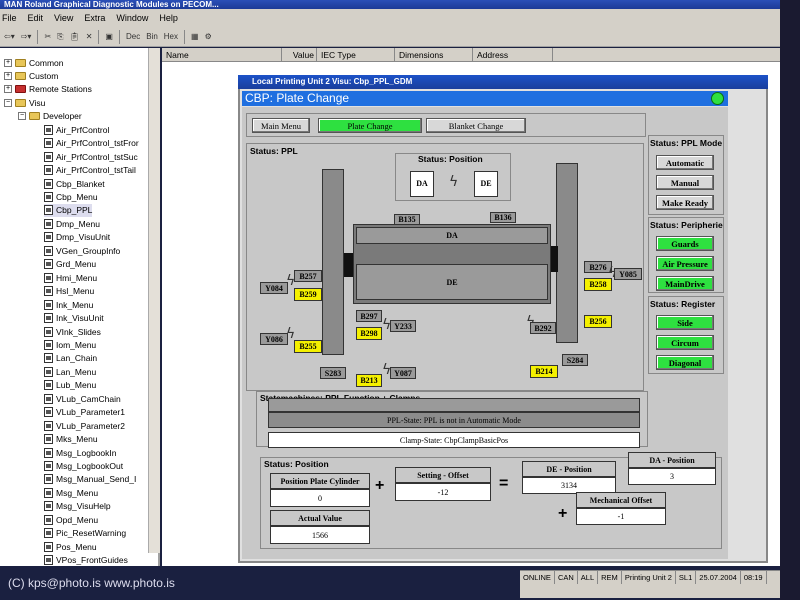 The image size is (800, 600). I want to click on tree-item: Air_PrfControl_tstTail, so click(90, 170).